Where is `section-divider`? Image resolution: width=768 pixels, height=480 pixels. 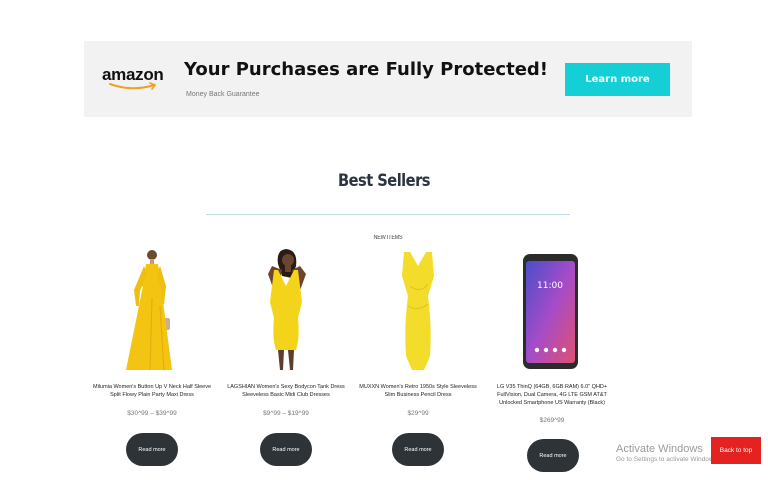 section-divider is located at coordinates (388, 214).